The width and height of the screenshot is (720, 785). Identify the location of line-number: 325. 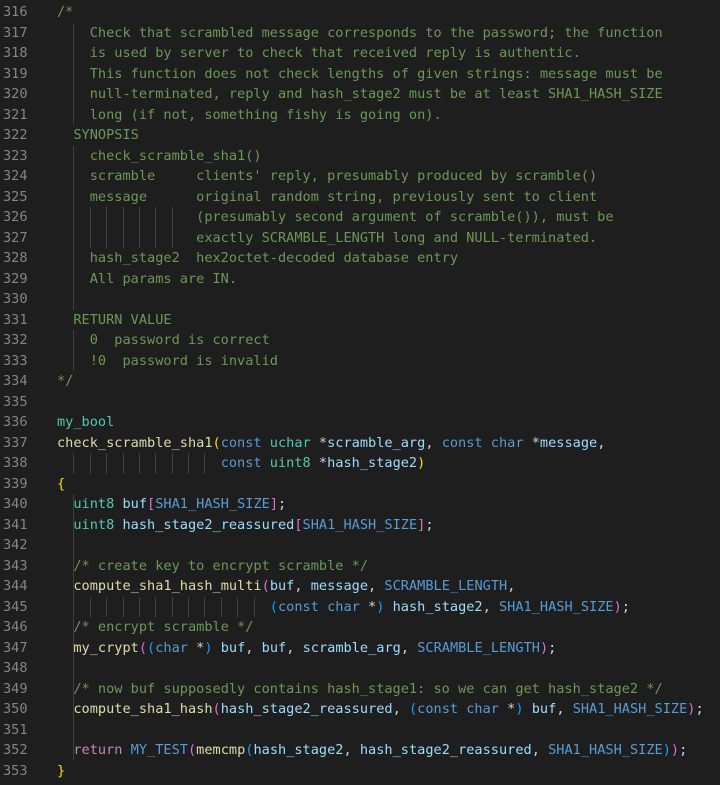
(15, 196).